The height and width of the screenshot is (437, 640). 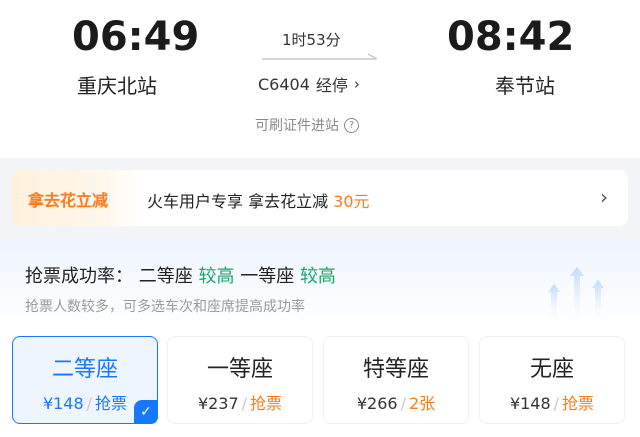 What do you see at coordinates (525, 86) in the screenshot?
I see `arrival-station: 奉节站` at bounding box center [525, 86].